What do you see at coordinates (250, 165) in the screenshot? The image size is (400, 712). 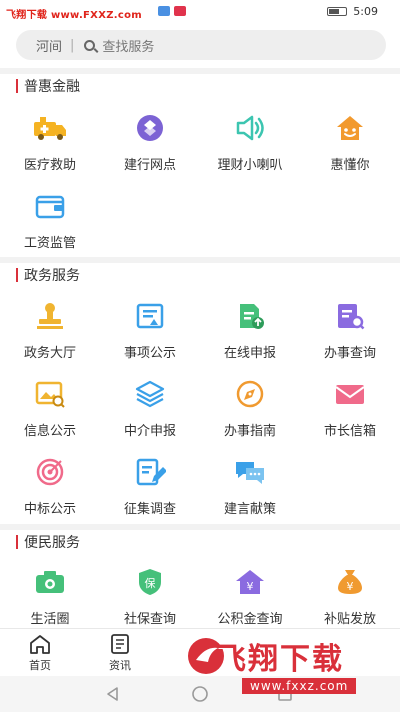 I see `grid-item-label: 理财小喇叭` at bounding box center [250, 165].